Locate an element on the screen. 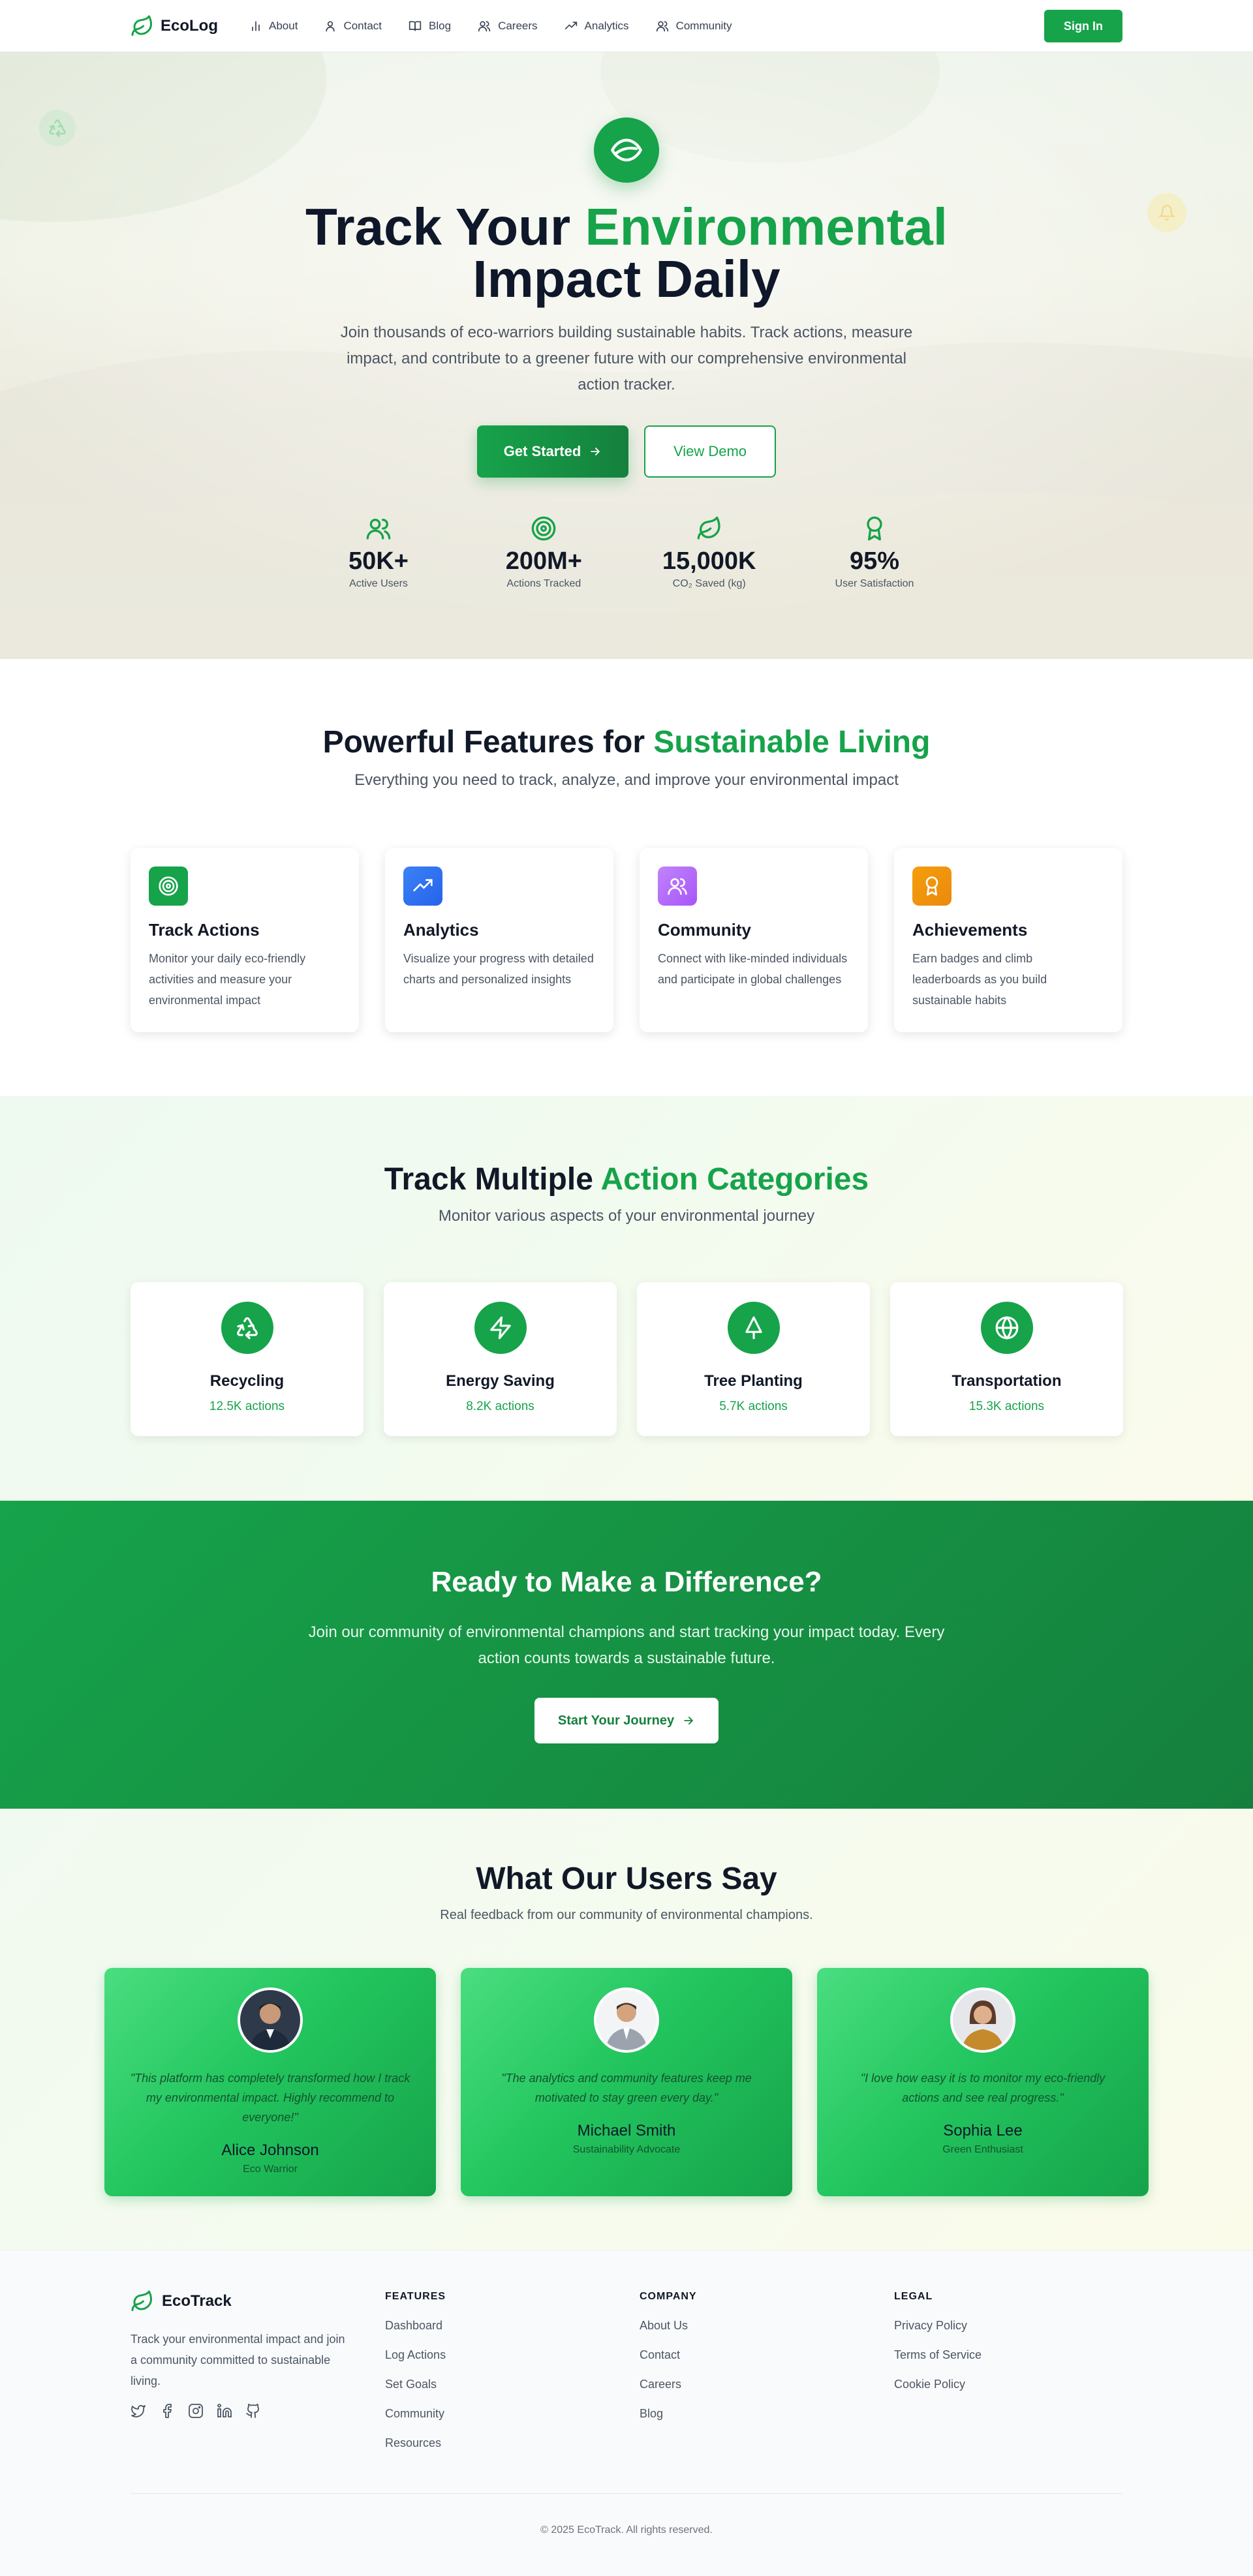 This screenshot has height=2576, width=1253. stat-value: 200M+ is located at coordinates (543, 561).